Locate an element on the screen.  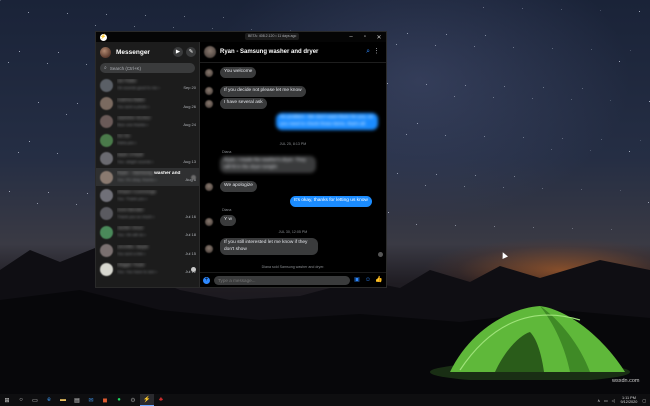
store-icon: ▤ is located at coordinates (77, 400).